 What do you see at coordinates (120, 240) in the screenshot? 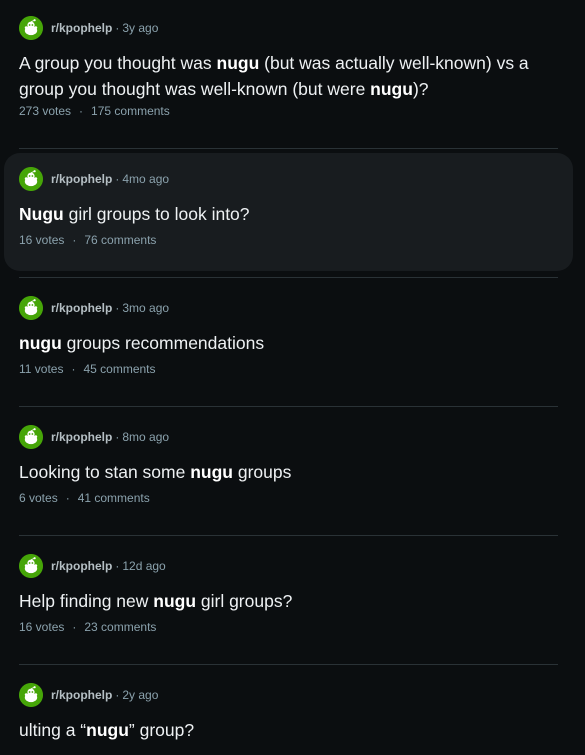
I see `comment-count: 76 comments` at bounding box center [120, 240].